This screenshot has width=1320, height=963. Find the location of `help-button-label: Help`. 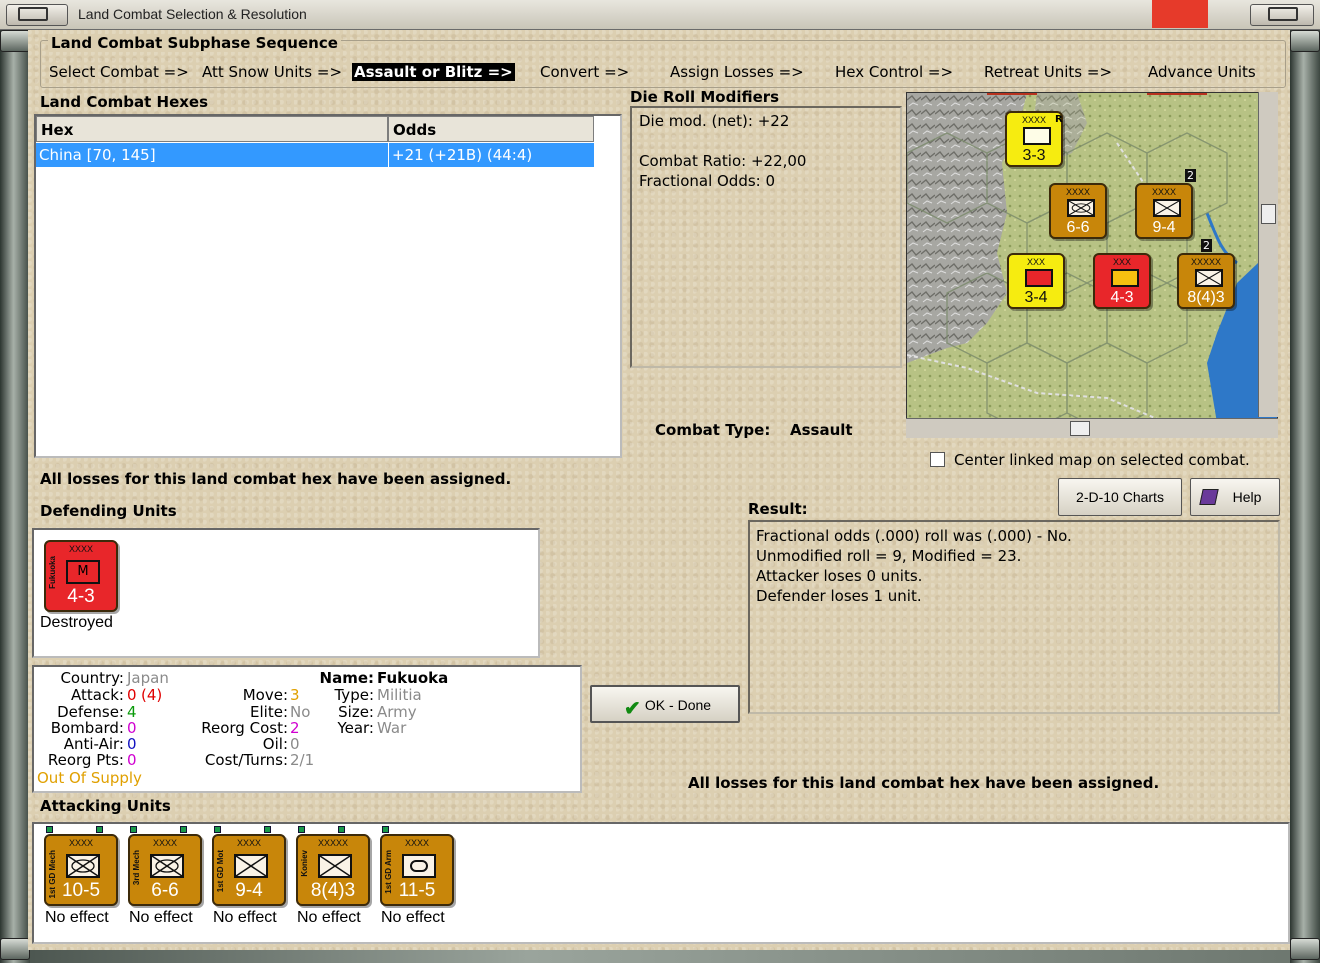

help-button-label: Help is located at coordinates (1247, 497).